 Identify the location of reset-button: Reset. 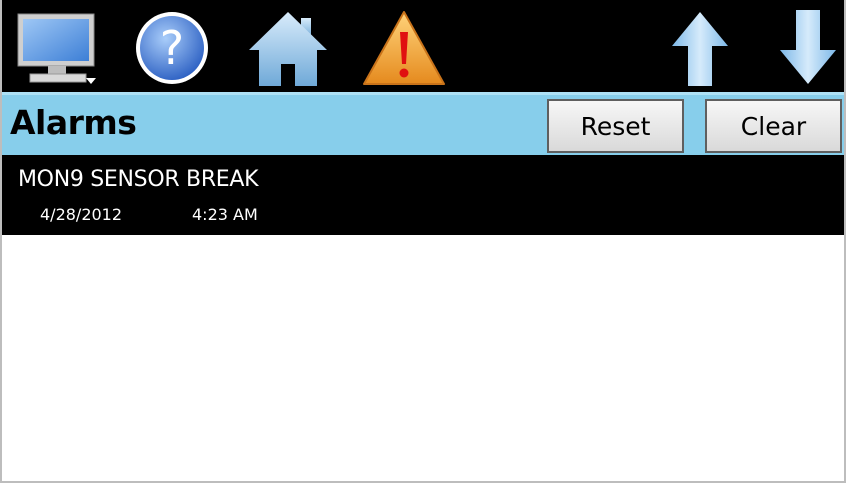
(615, 126).